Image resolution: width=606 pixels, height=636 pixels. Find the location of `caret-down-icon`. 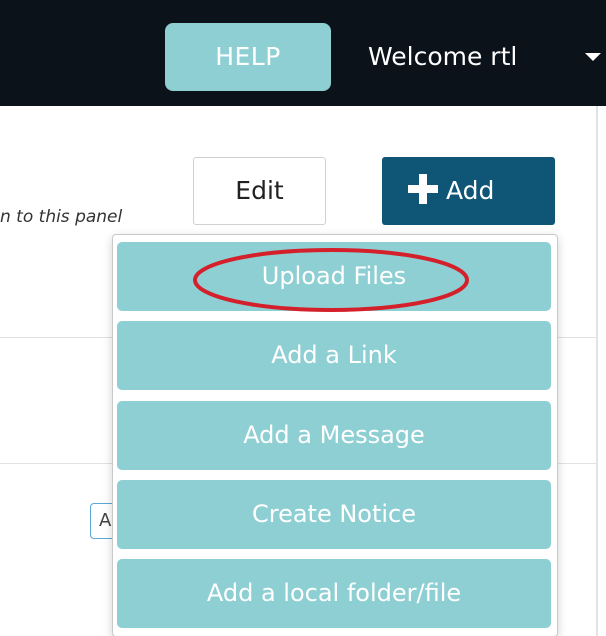

caret-down-icon is located at coordinates (593, 57).